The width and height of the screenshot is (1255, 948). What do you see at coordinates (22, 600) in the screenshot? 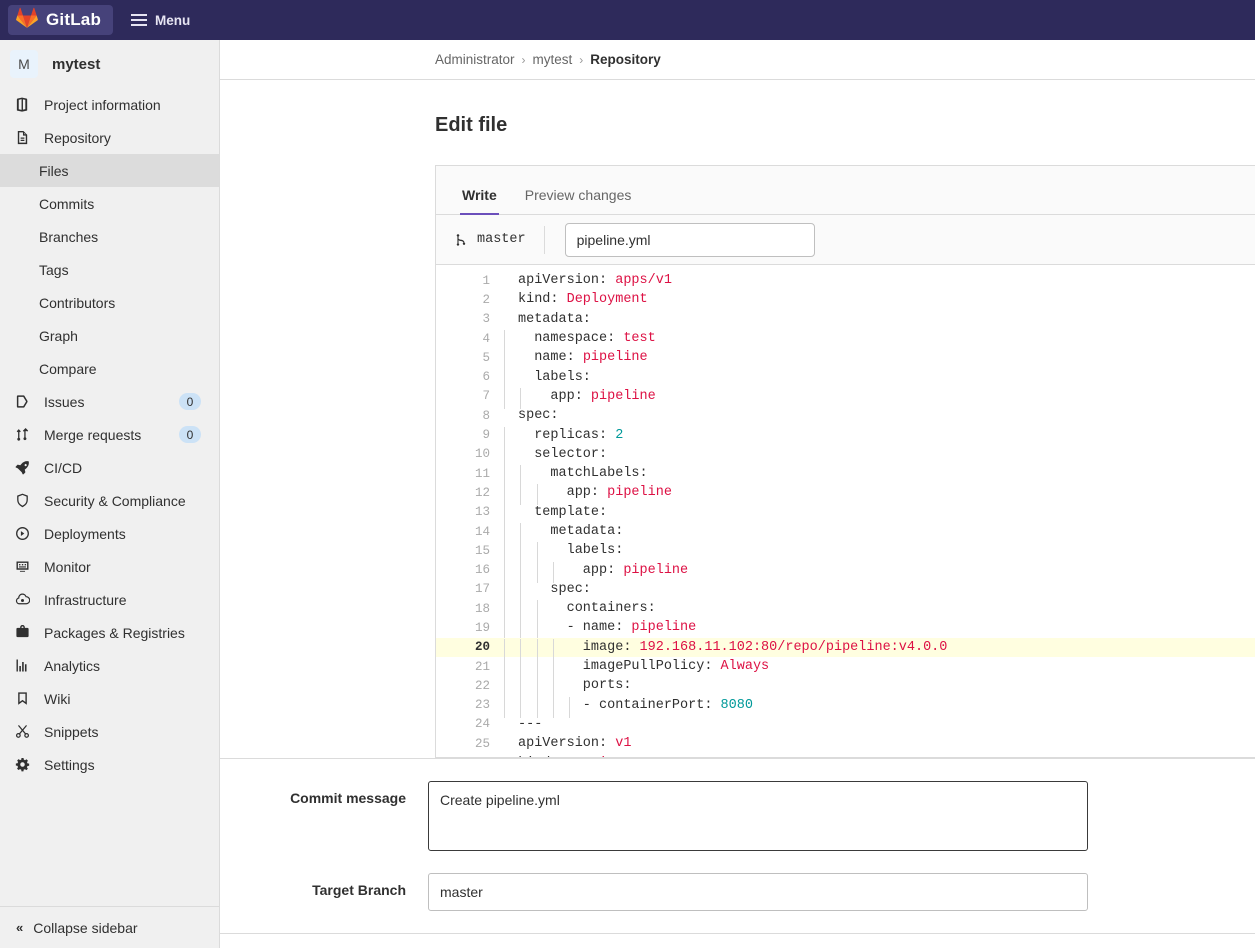
I see `infrastructure-icon` at bounding box center [22, 600].